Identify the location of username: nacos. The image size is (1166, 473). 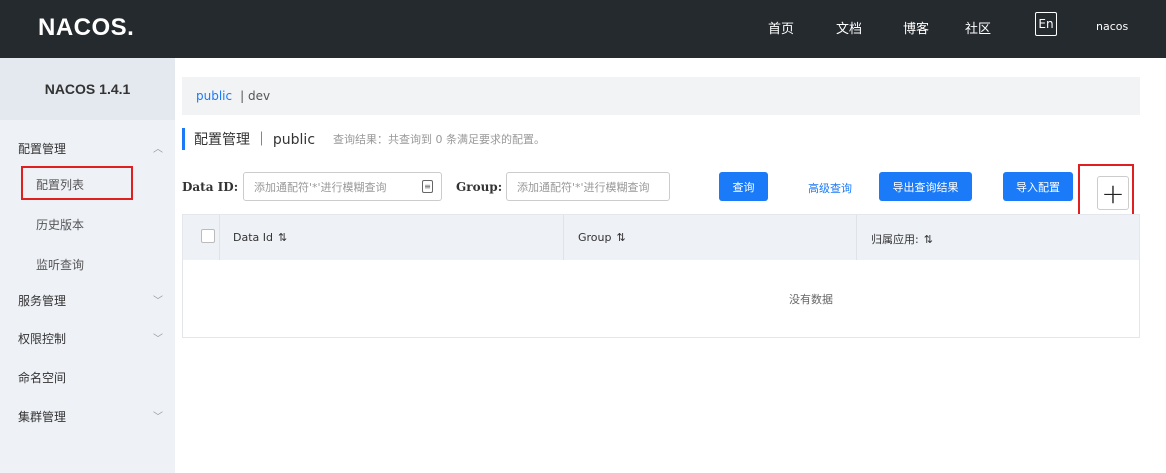
(1112, 26).